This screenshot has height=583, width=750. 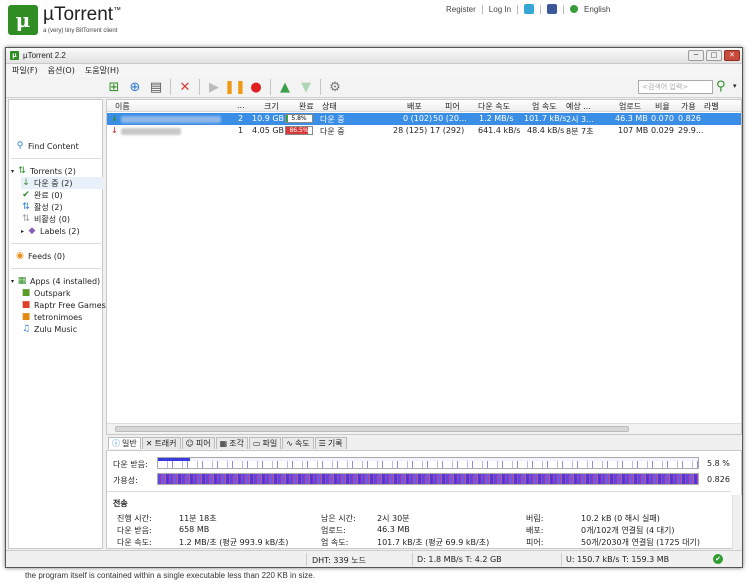 I want to click on tab-speed: ∿ 속도, so click(x=298, y=443).